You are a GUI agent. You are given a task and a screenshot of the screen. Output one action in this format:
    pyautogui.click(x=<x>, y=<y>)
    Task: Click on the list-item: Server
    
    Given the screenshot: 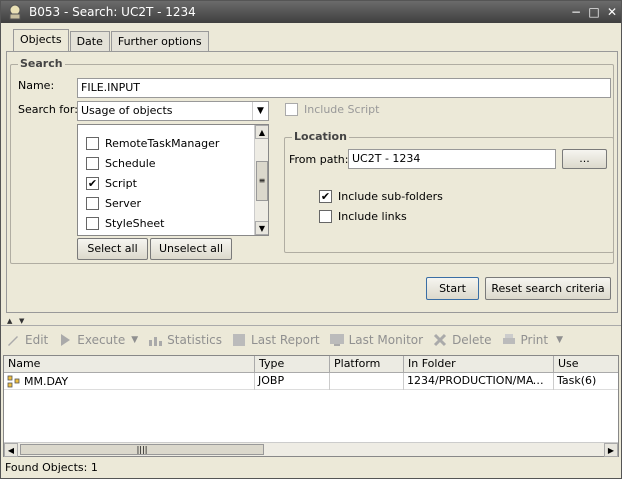 What is the action you would take?
    pyautogui.click(x=113, y=203)
    